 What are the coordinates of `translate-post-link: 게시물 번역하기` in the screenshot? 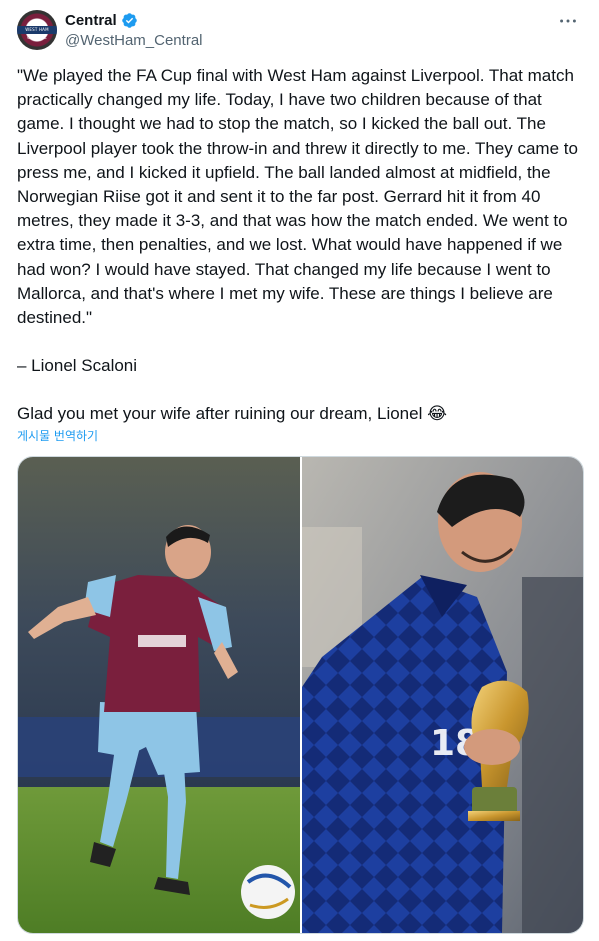 It's located at (57, 435).